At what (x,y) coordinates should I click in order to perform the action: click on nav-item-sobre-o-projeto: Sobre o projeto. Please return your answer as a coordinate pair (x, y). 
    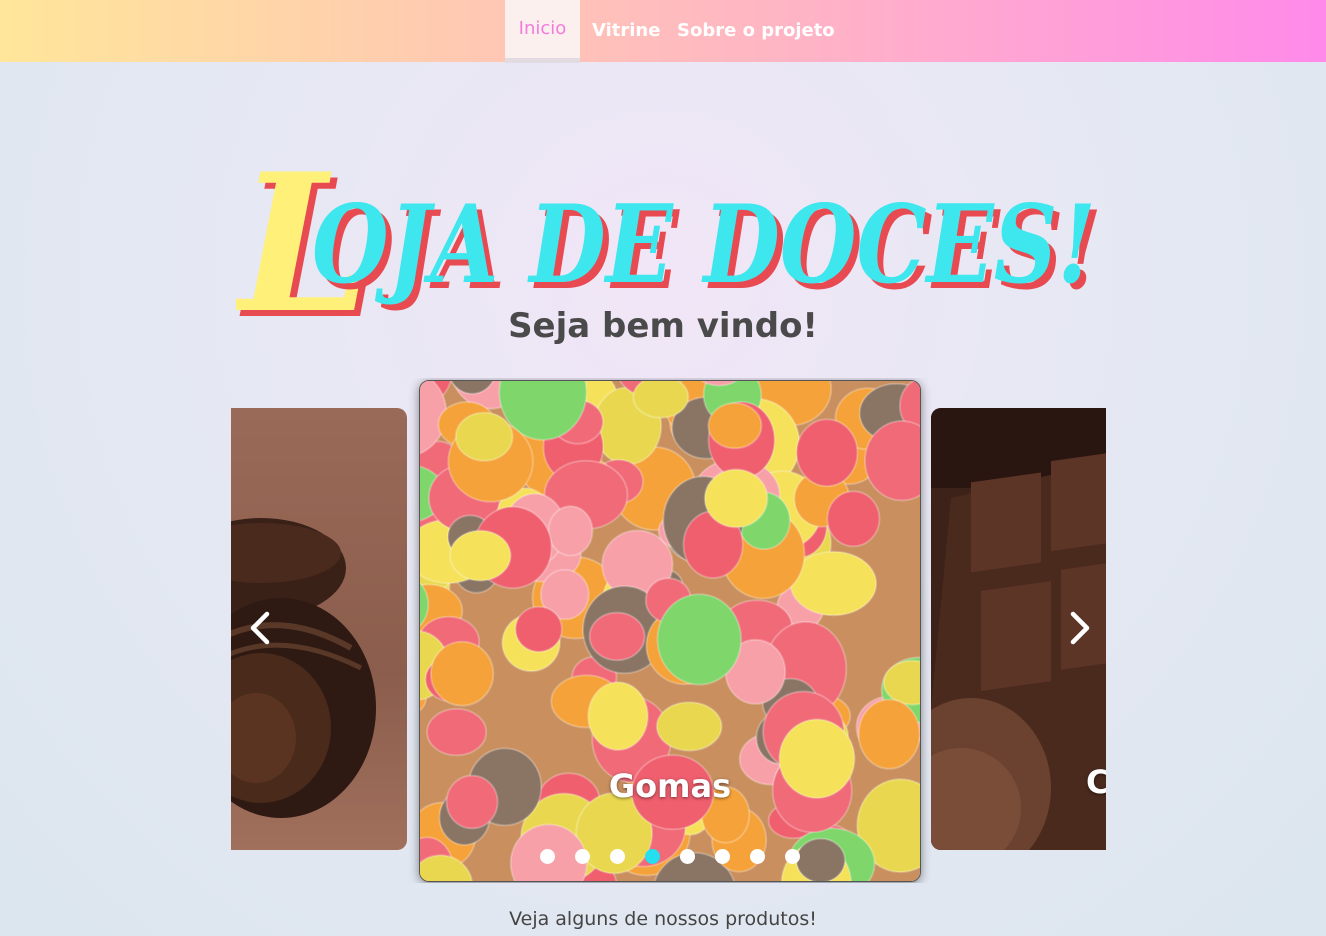
    Looking at the image, I should click on (756, 31).